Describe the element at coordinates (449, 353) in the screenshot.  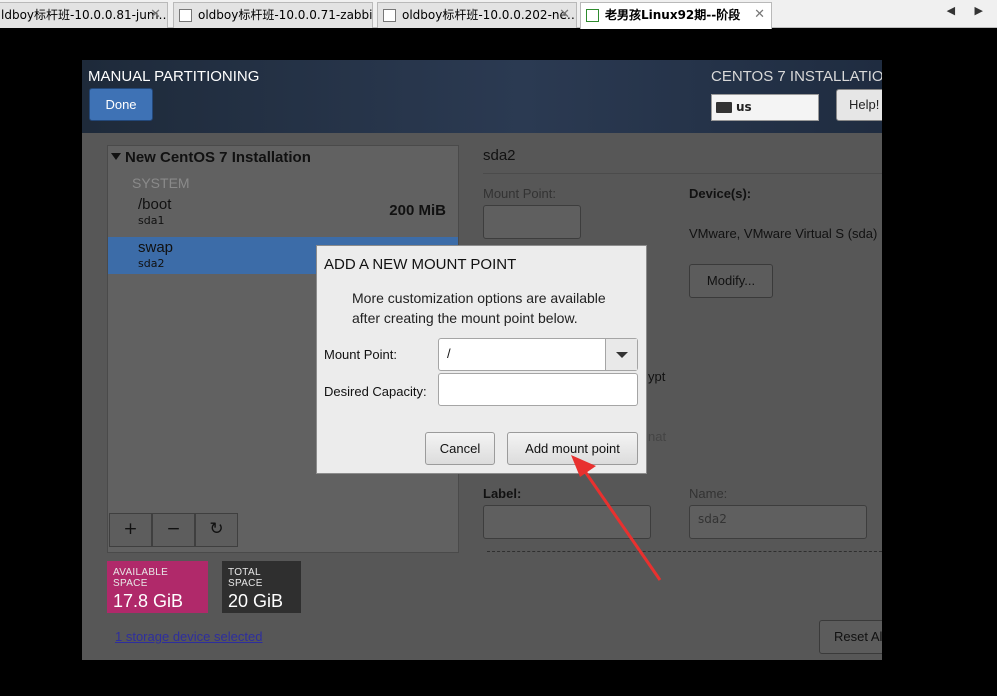
I see `mount-point-value: /` at that location.